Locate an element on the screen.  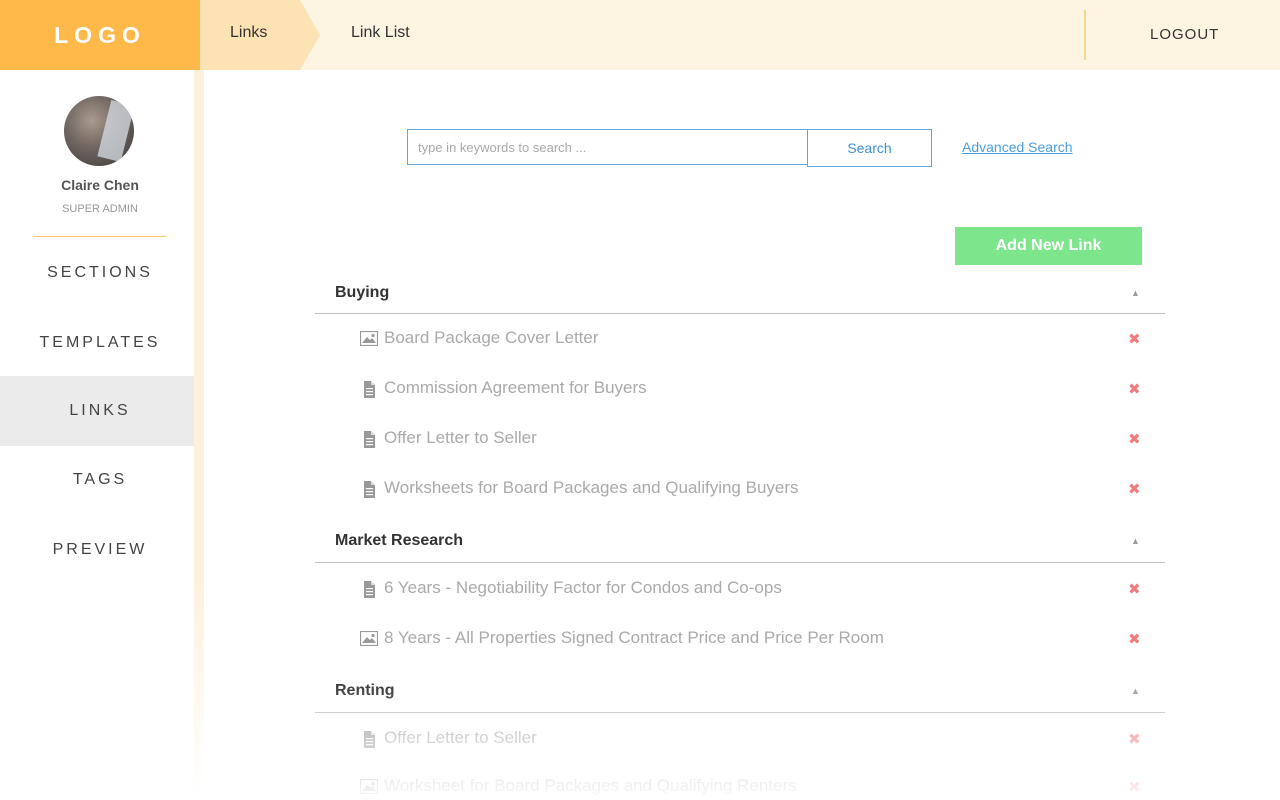
sidebar-item-preview: PREVIEW is located at coordinates (100, 550).